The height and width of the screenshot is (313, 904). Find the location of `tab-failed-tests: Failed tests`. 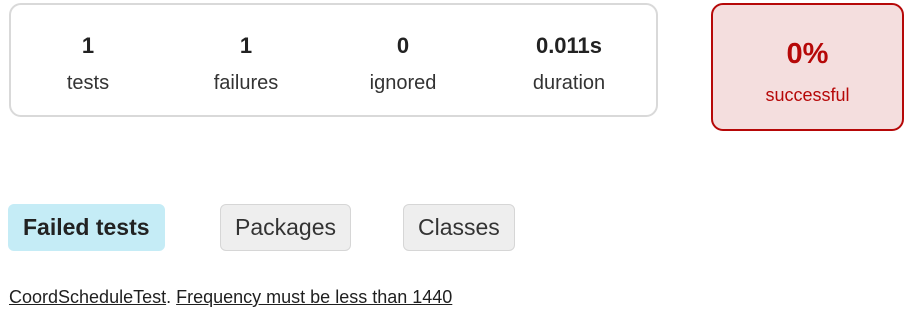

tab-failed-tests: Failed tests is located at coordinates (86, 227).